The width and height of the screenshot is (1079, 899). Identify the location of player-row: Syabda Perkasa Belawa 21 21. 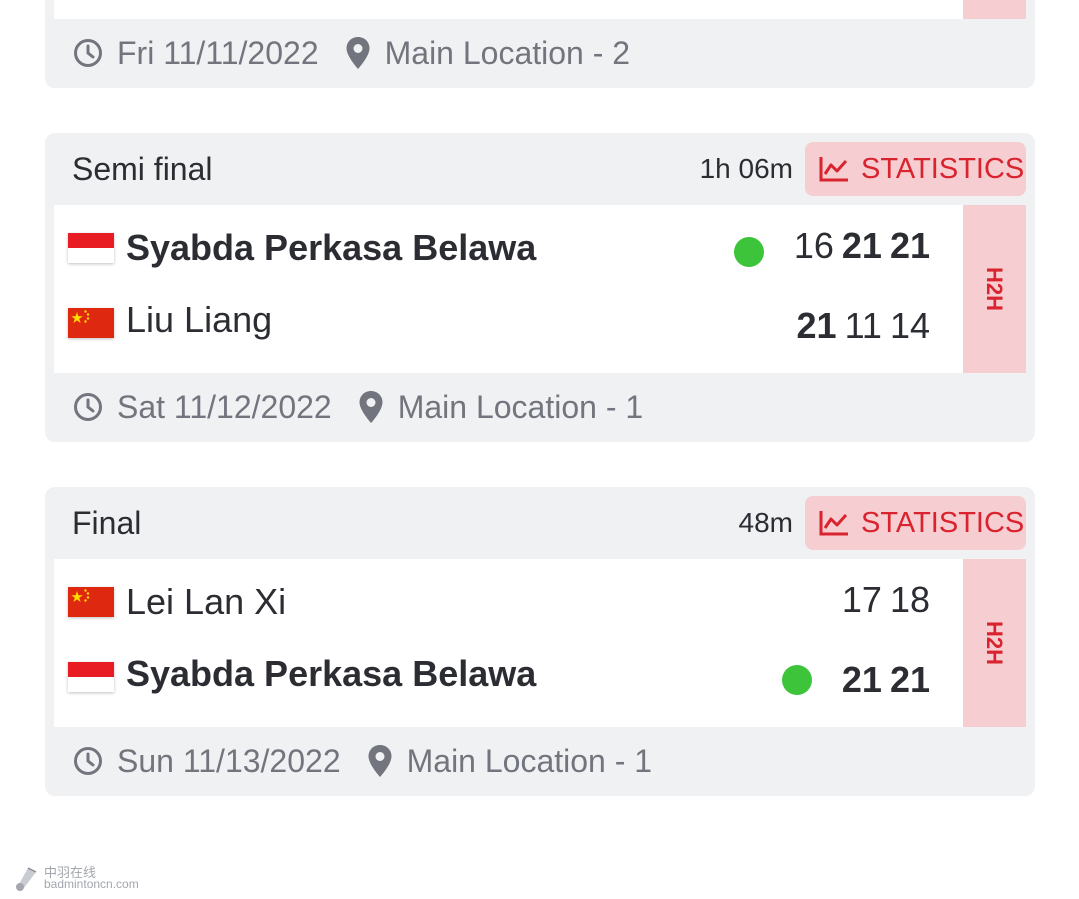
(504, 679).